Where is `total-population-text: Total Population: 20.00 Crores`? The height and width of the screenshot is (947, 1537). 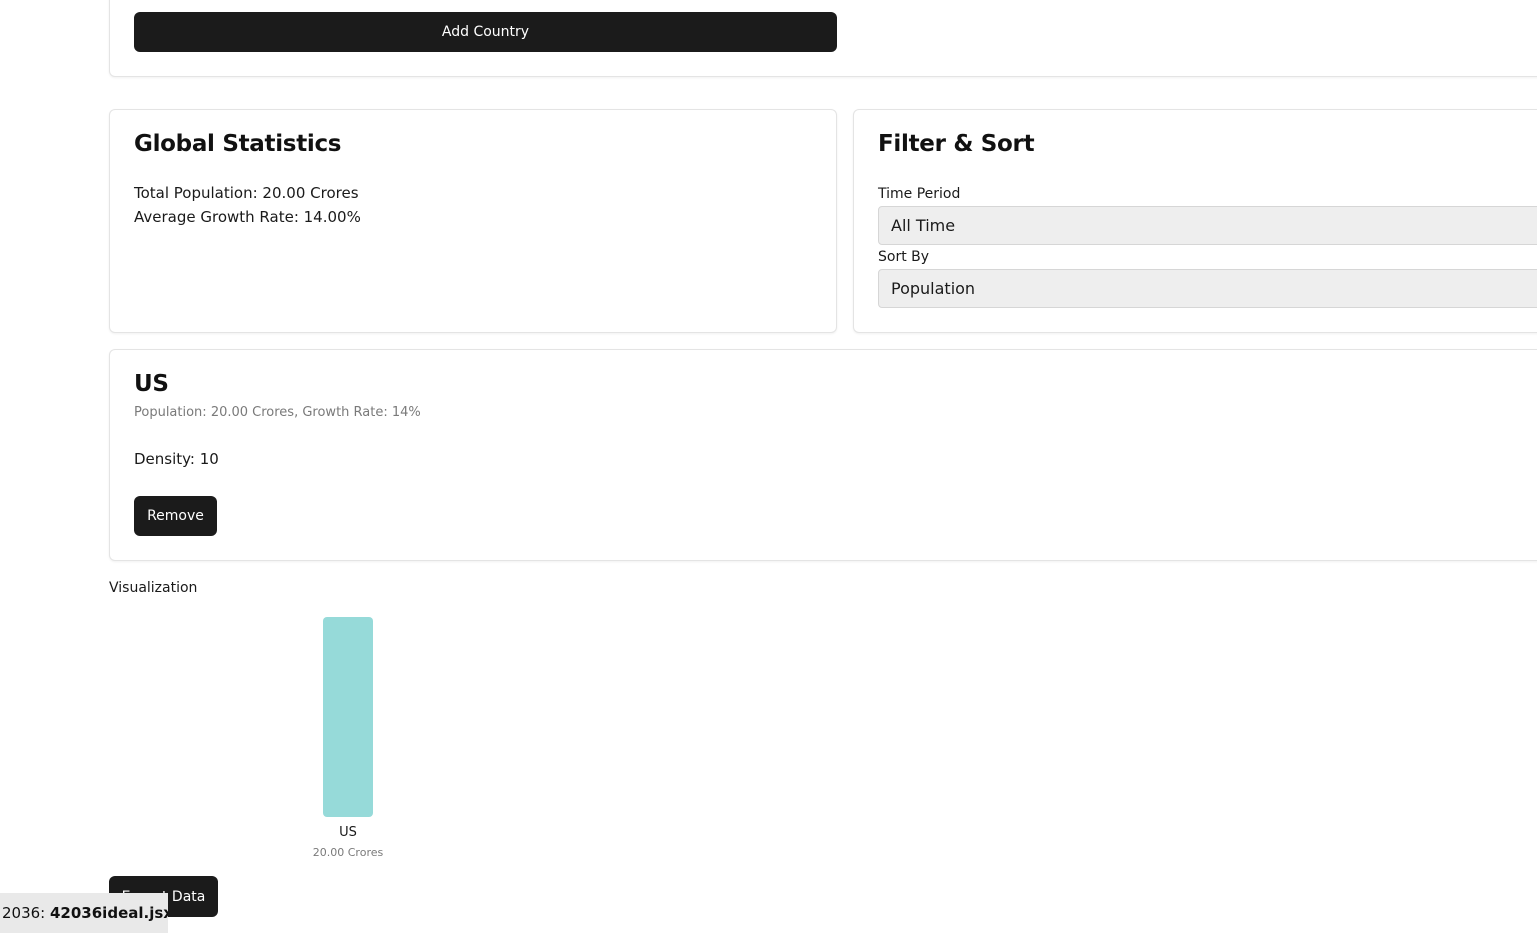 total-population-text: Total Population: 20.00 Crores is located at coordinates (246, 193).